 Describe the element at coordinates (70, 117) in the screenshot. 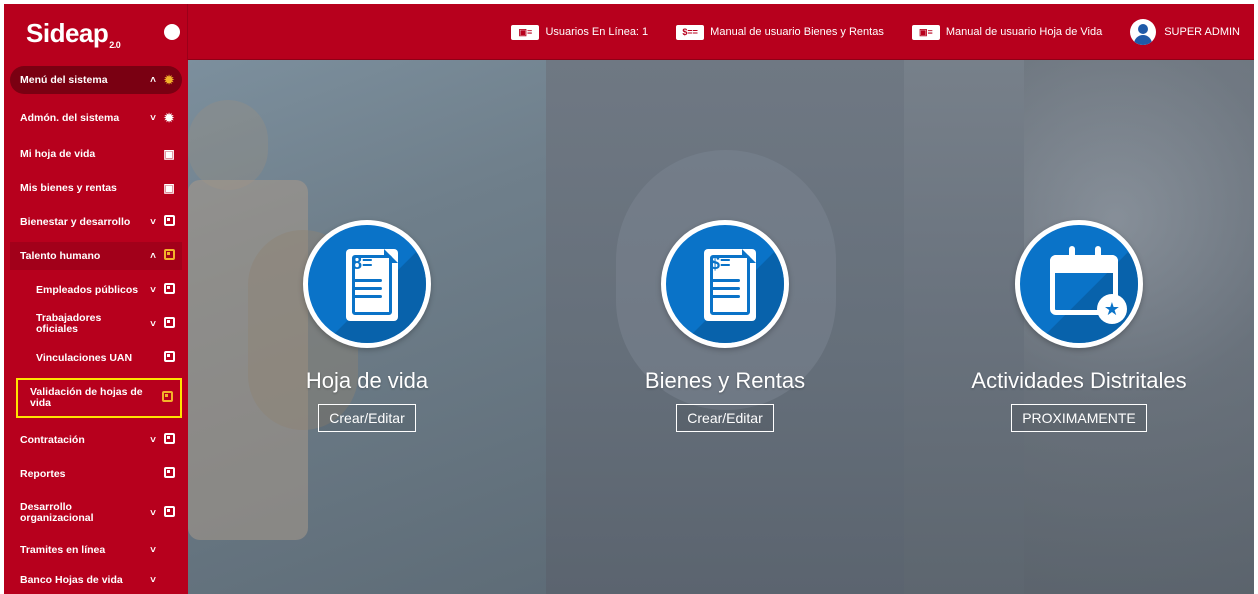

I see `sidebar-item-label: Admón. del sistema` at that location.